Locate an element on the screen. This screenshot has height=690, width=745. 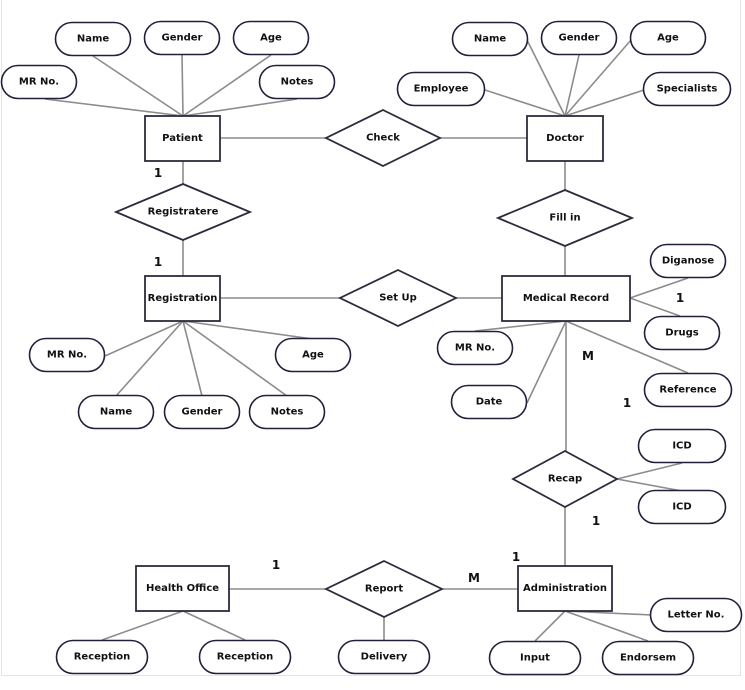
attribute-rc-icd1: ICD is located at coordinates (682, 446).